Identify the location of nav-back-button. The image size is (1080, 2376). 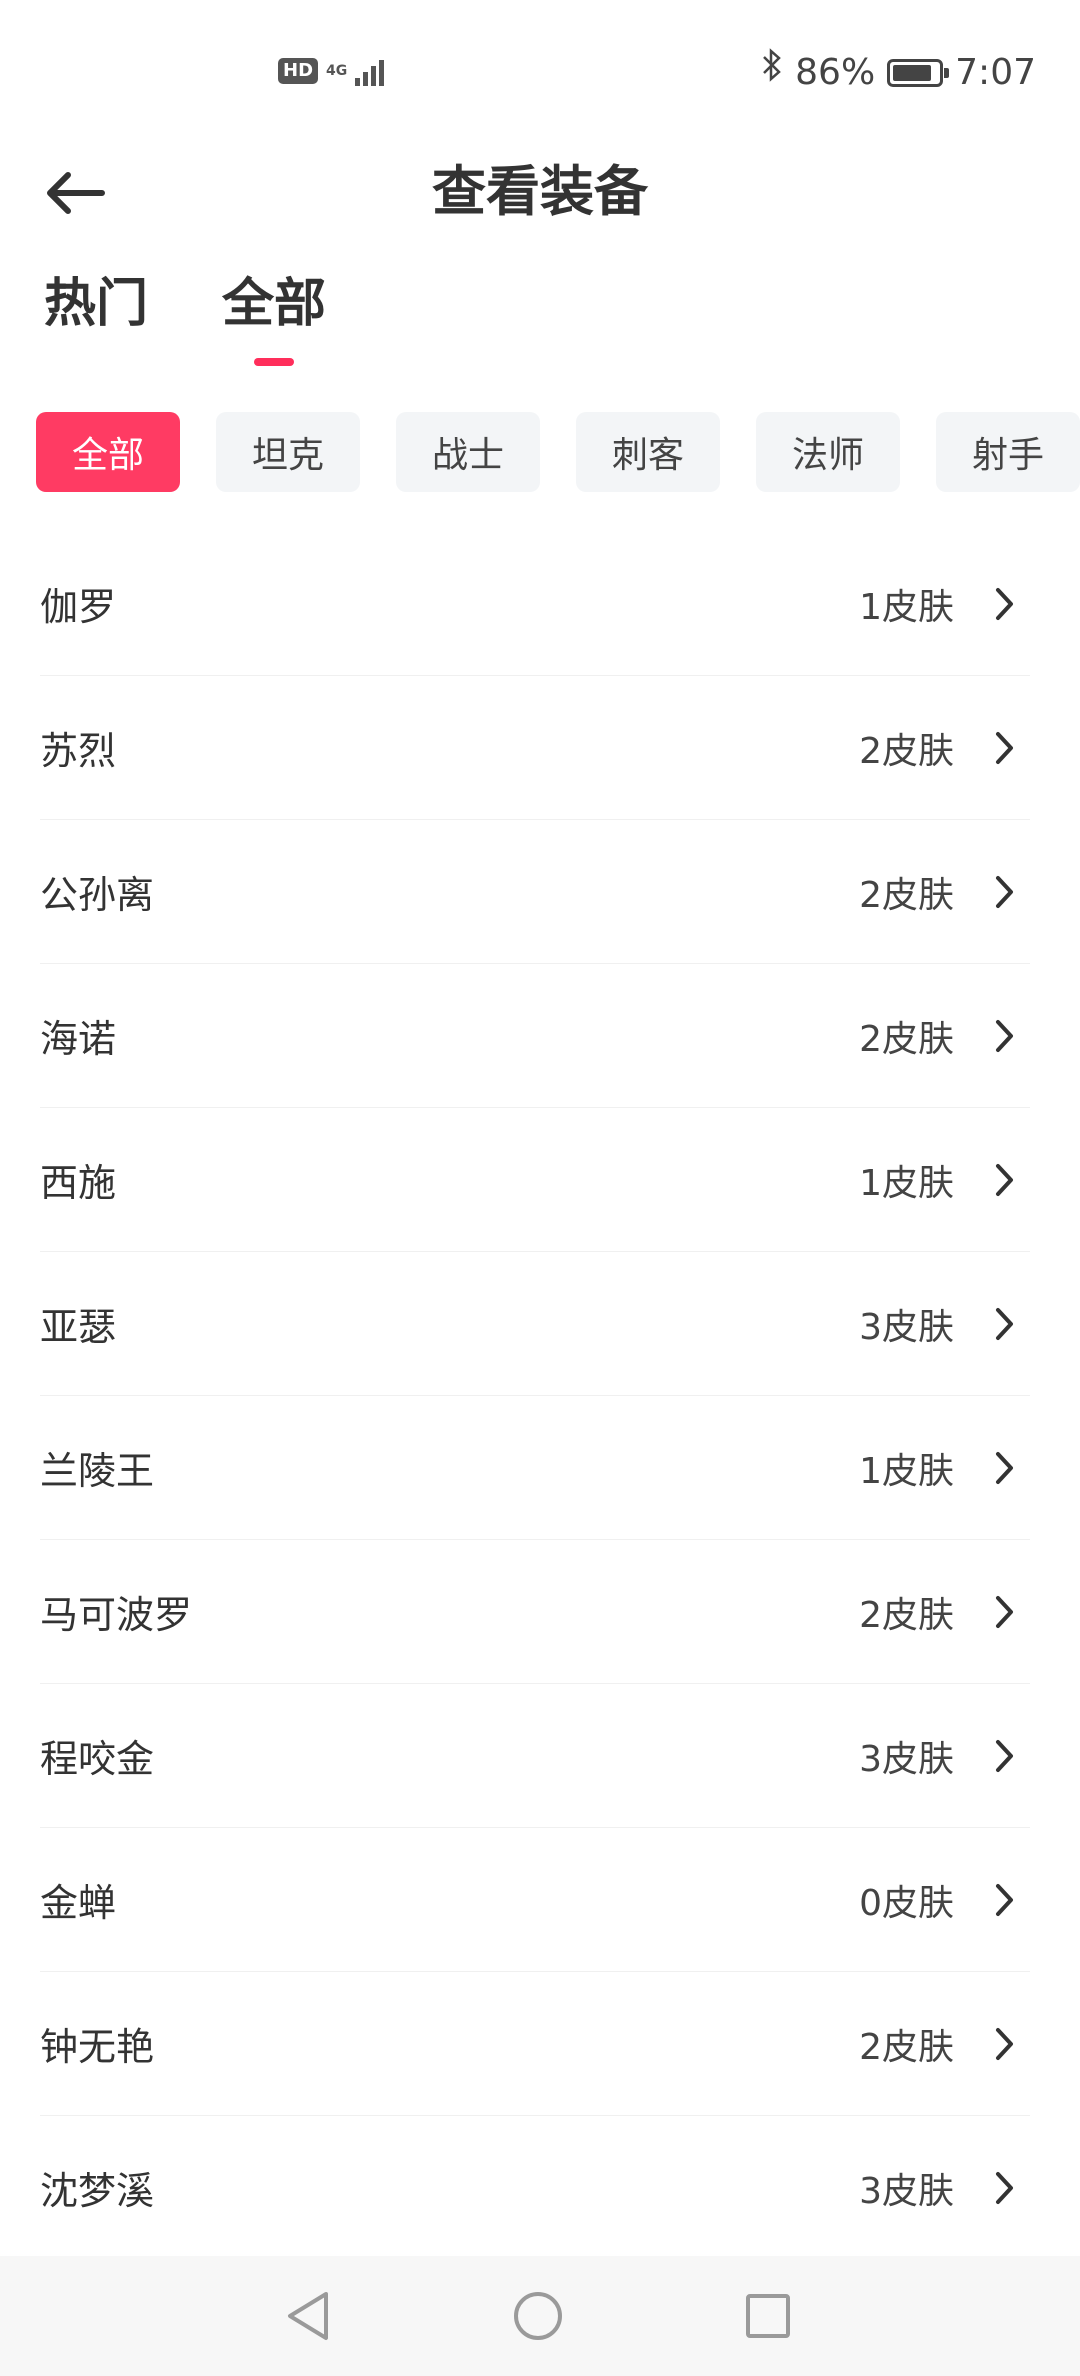
(308, 2316).